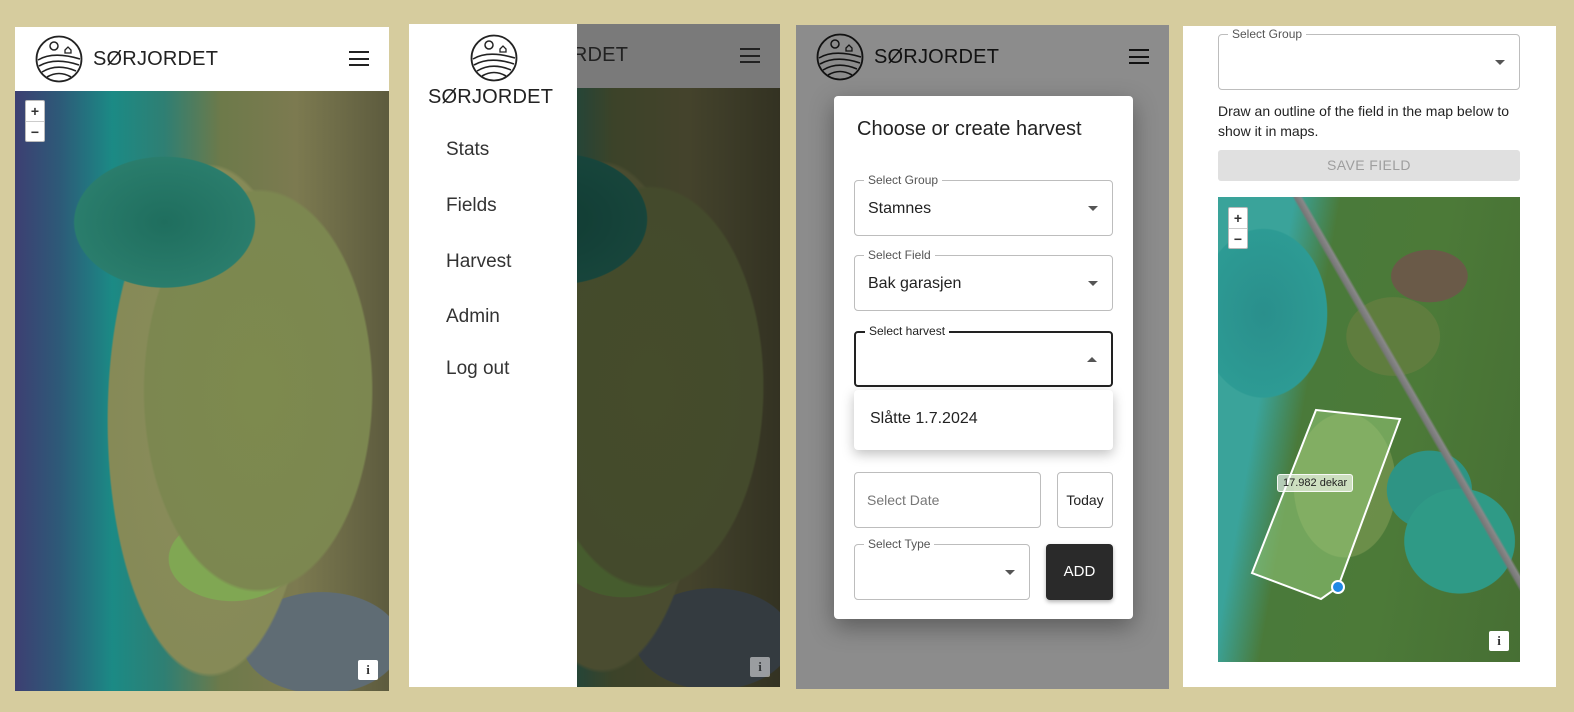 The height and width of the screenshot is (712, 1574). Describe the element at coordinates (924, 419) in the screenshot. I see `harvest-option: Slåtte 1.7.2024` at that location.